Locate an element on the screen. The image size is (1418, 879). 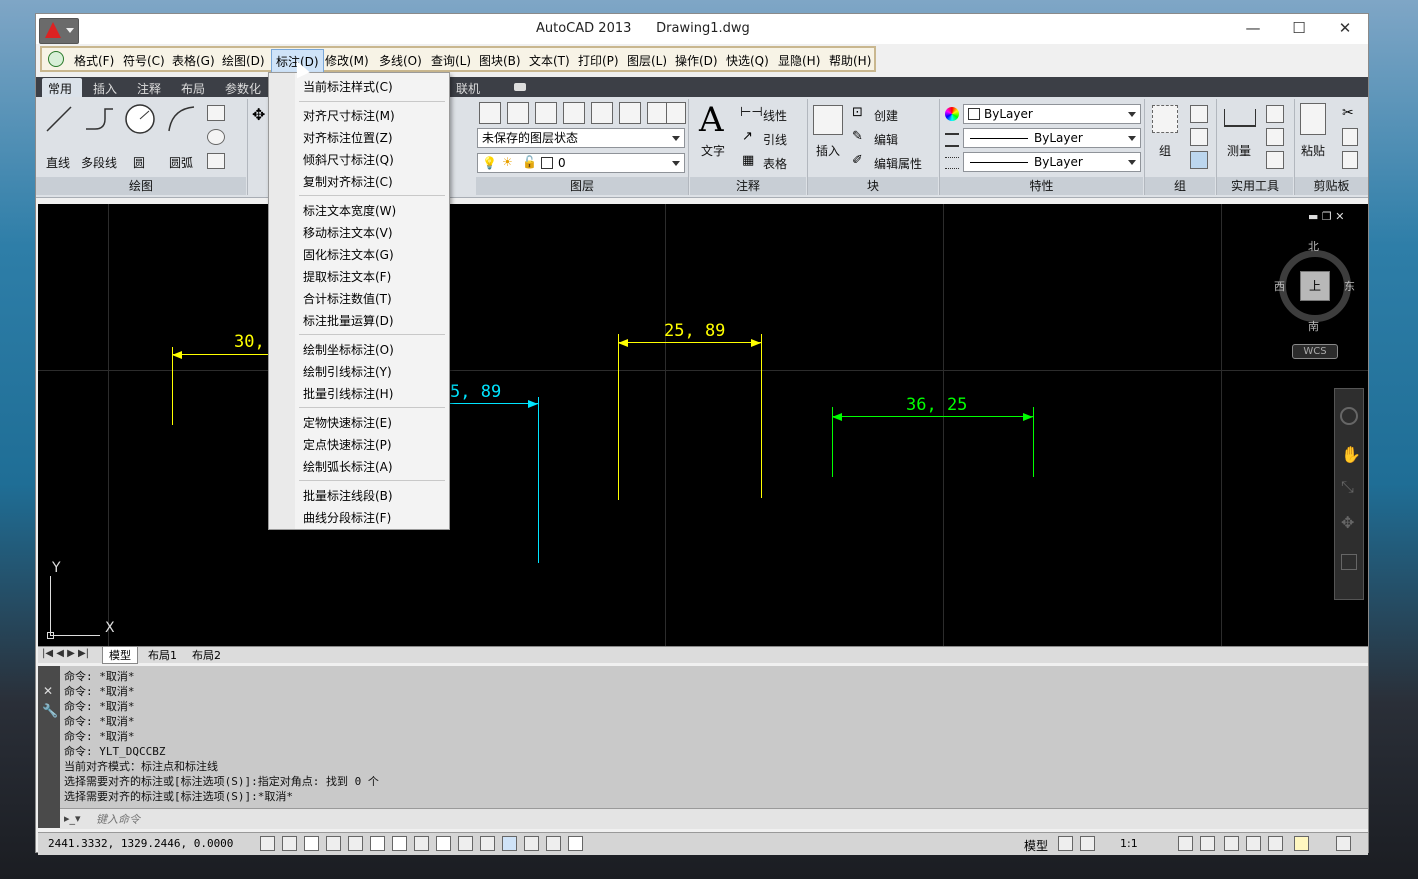
menu-item-sum-dim-values: 合计标注数值(T) is located at coordinates (347, 298).